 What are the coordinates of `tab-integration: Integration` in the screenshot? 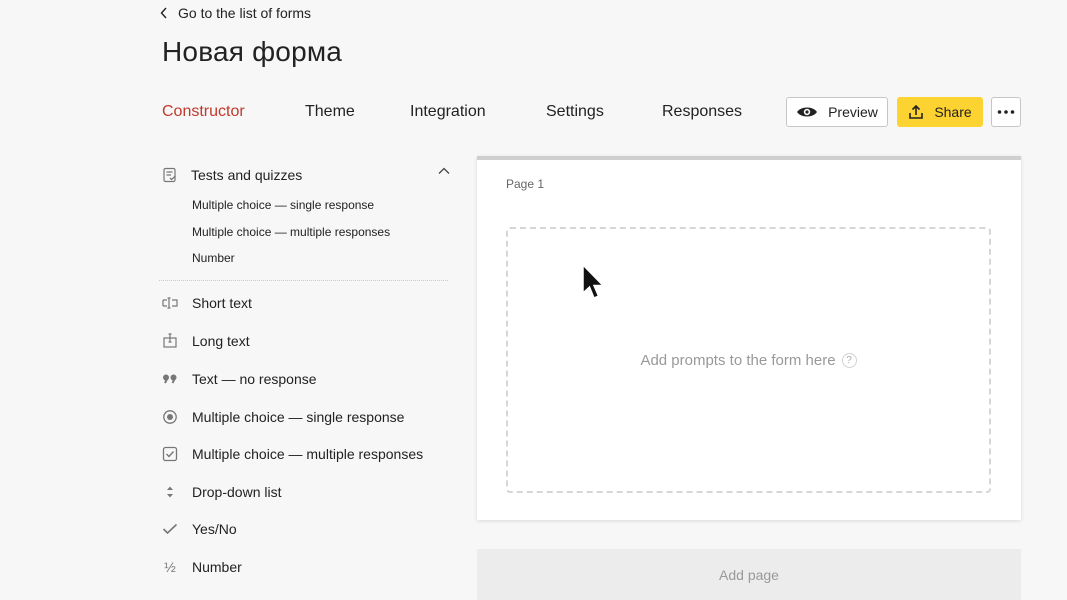 It's located at (448, 112).